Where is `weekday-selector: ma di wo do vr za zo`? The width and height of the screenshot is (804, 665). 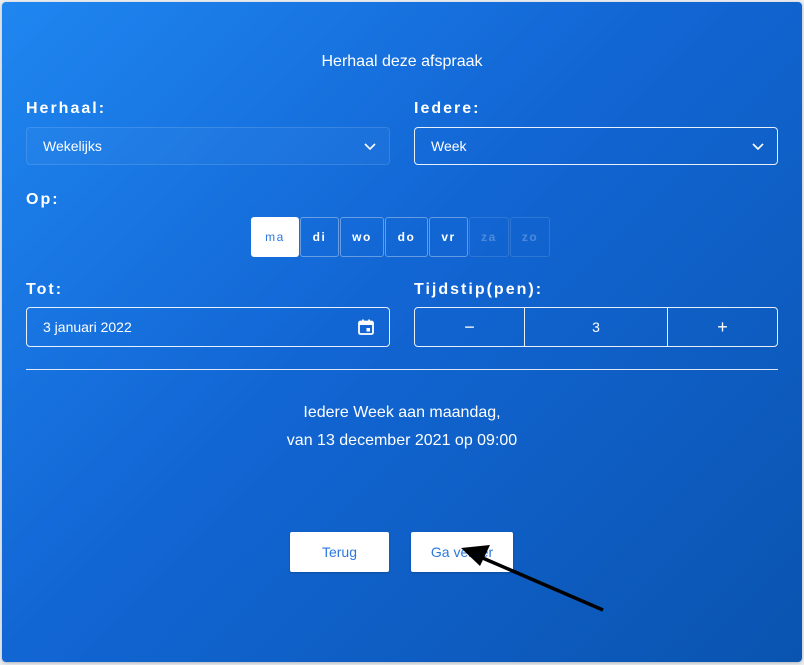
weekday-selector: ma di wo do vr za zo is located at coordinates (401, 237).